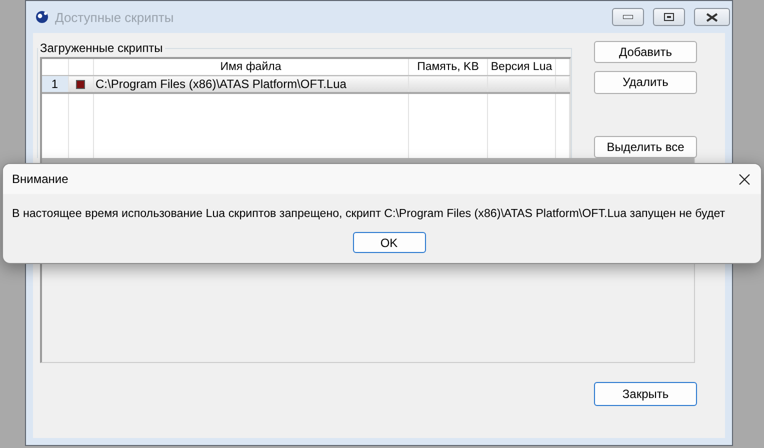 Image resolution: width=764 pixels, height=448 pixels. Describe the element at coordinates (645, 82) in the screenshot. I see `remove-button: Удалить` at that location.